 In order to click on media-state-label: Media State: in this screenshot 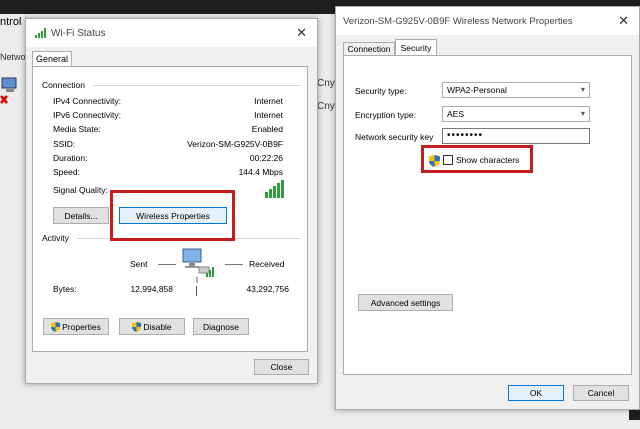, I will do `click(77, 129)`.